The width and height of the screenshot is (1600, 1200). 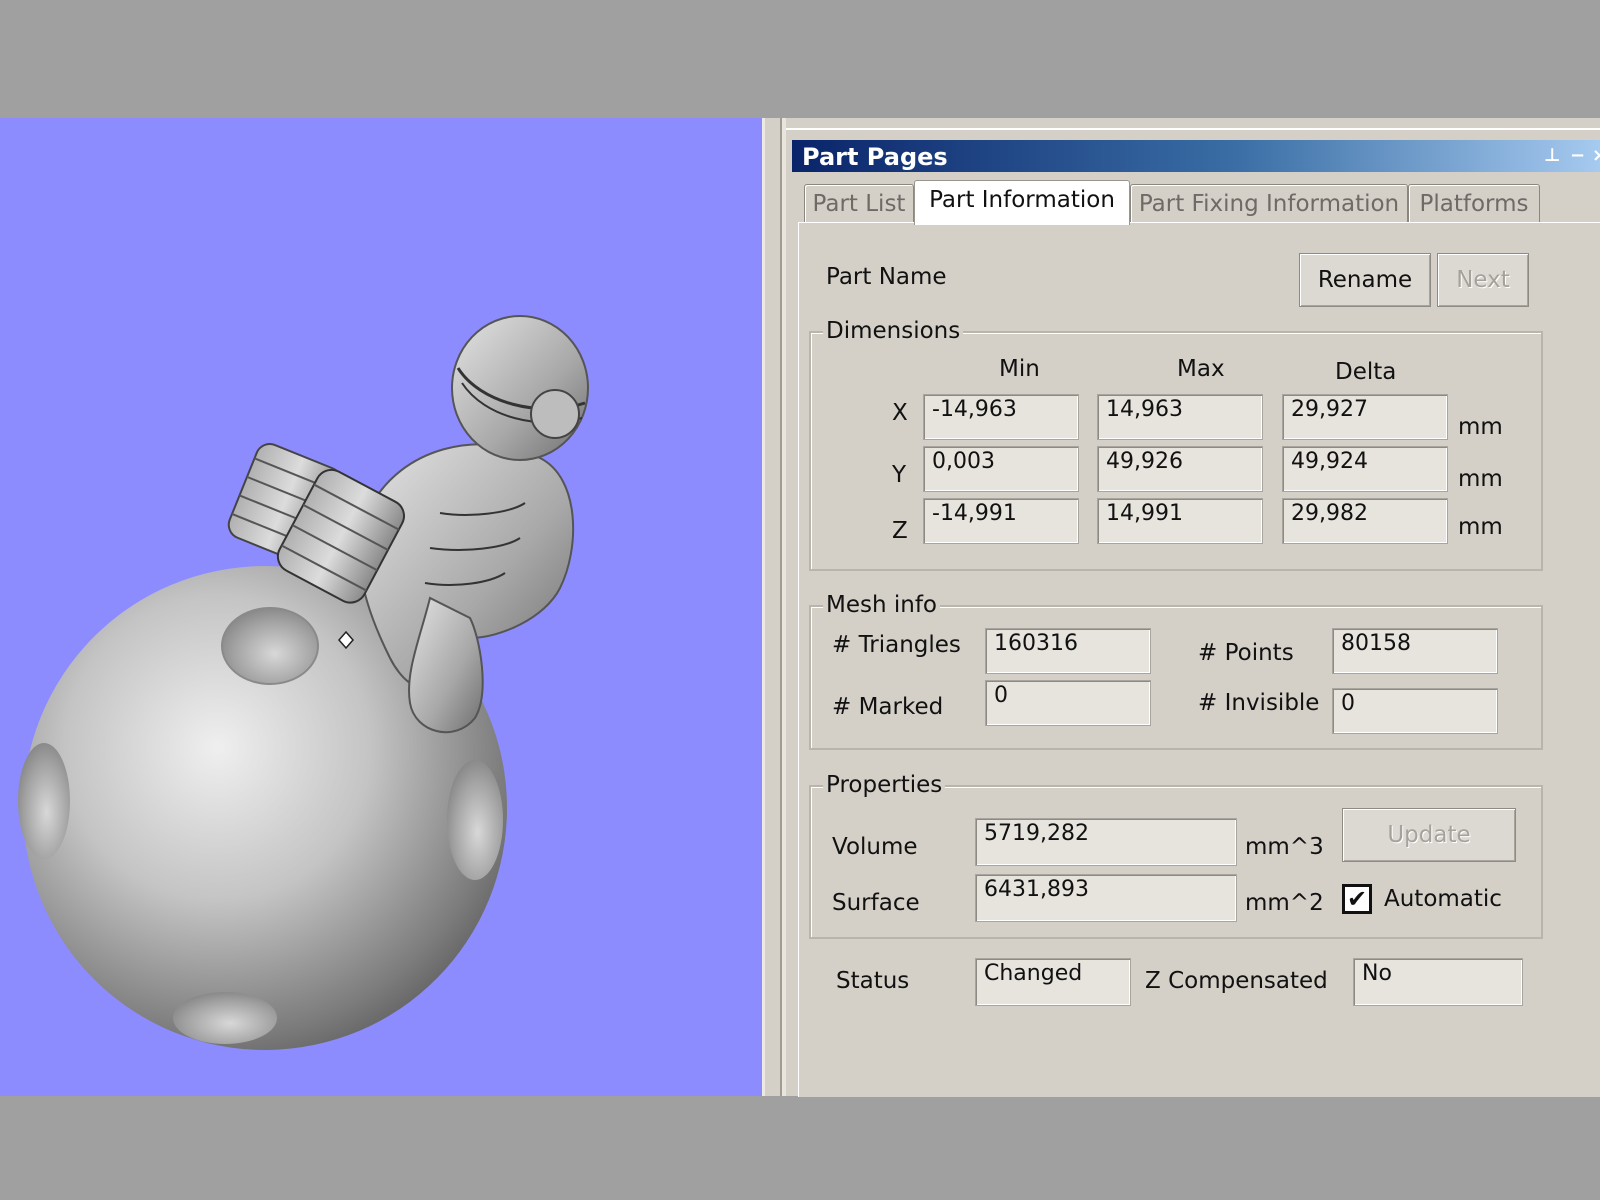 I want to click on rename-button: Rename, so click(x=1365, y=280).